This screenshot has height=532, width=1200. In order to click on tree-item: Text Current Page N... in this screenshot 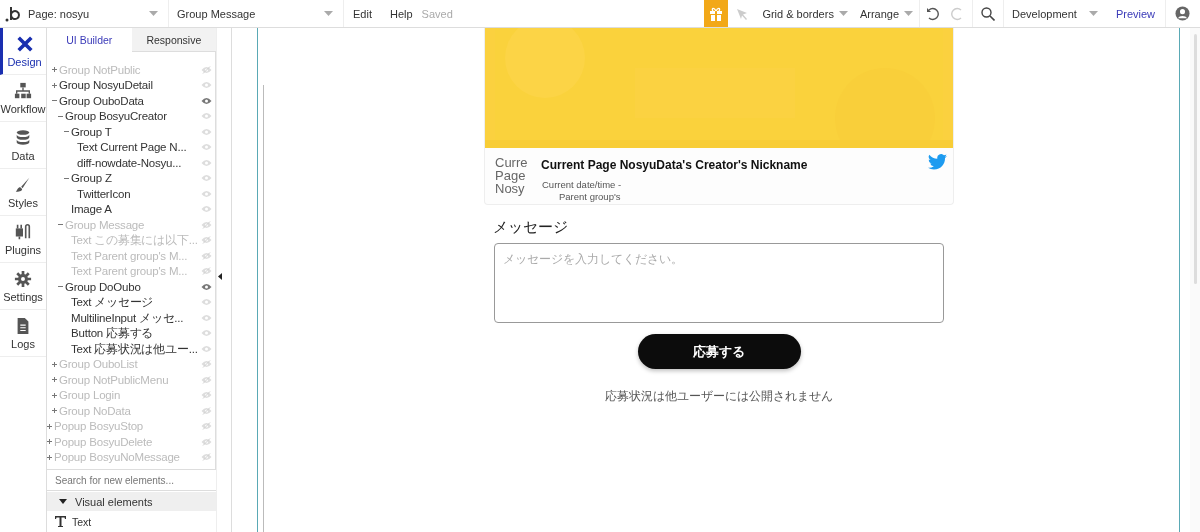, I will do `click(131, 147)`.